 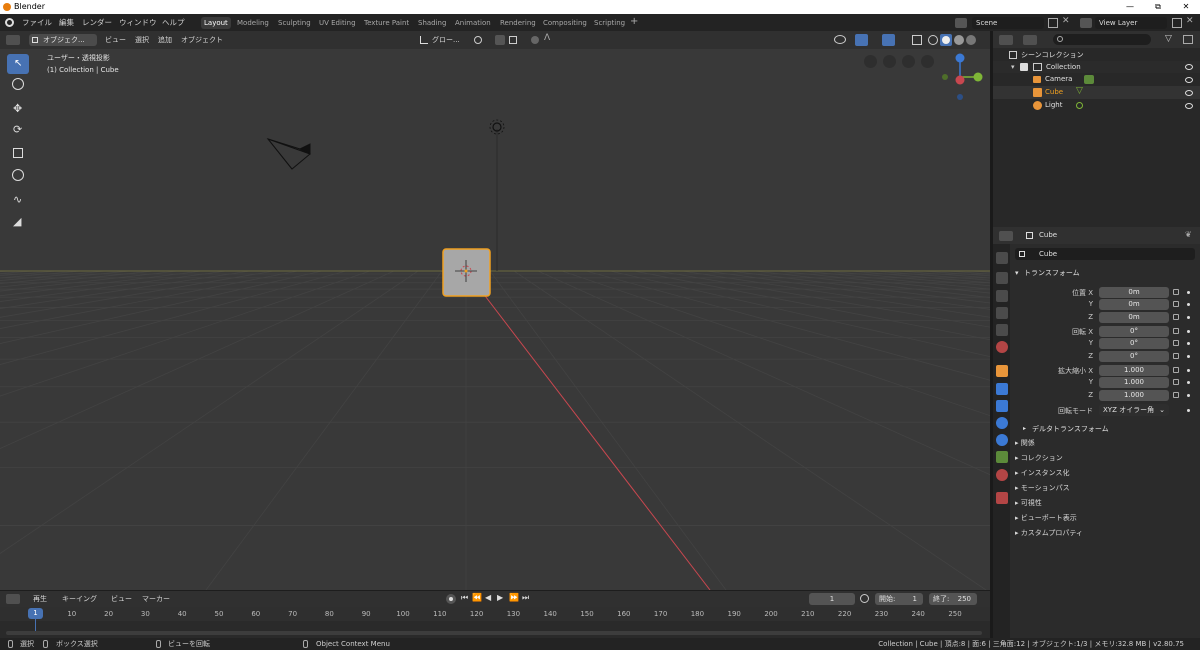 I want to click on location-z-field: 0m, so click(x=1134, y=317).